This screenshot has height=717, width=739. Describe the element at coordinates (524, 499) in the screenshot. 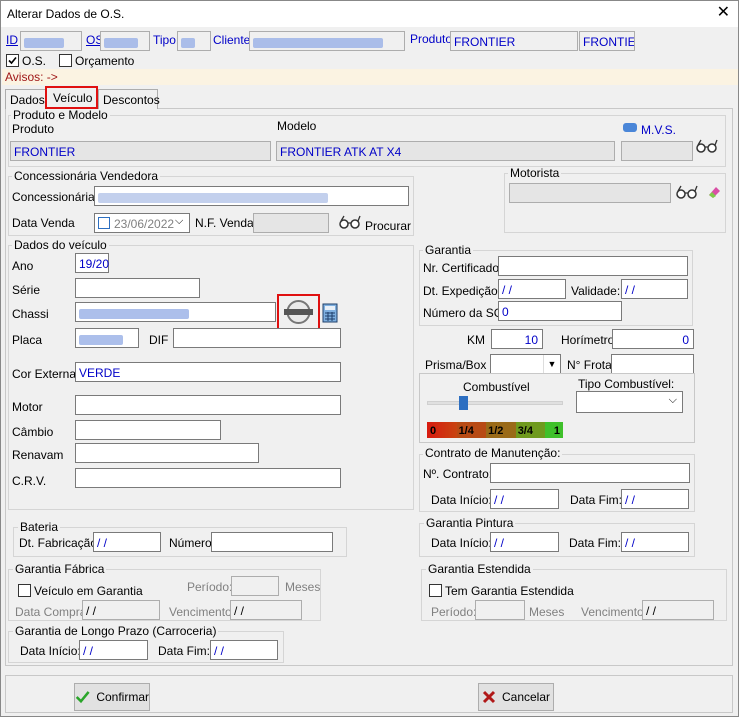

I see `contrato-inicio-field: / /` at that location.